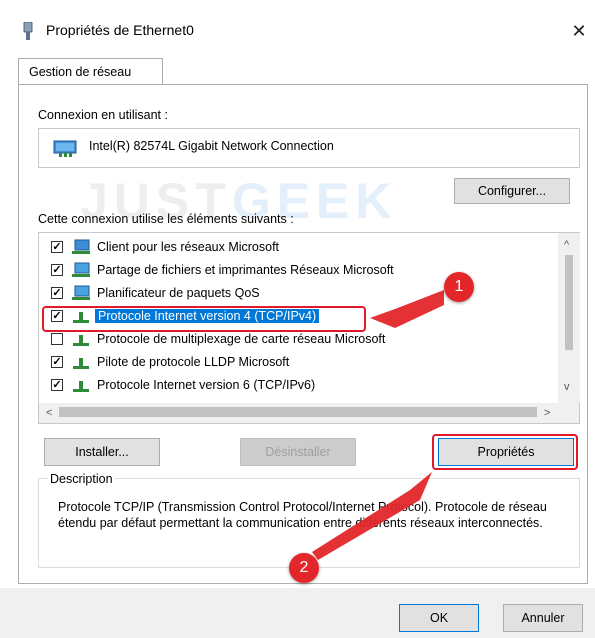  Describe the element at coordinates (103, 115) in the screenshot. I see `connection-label: Connexion en utilisant :` at that location.